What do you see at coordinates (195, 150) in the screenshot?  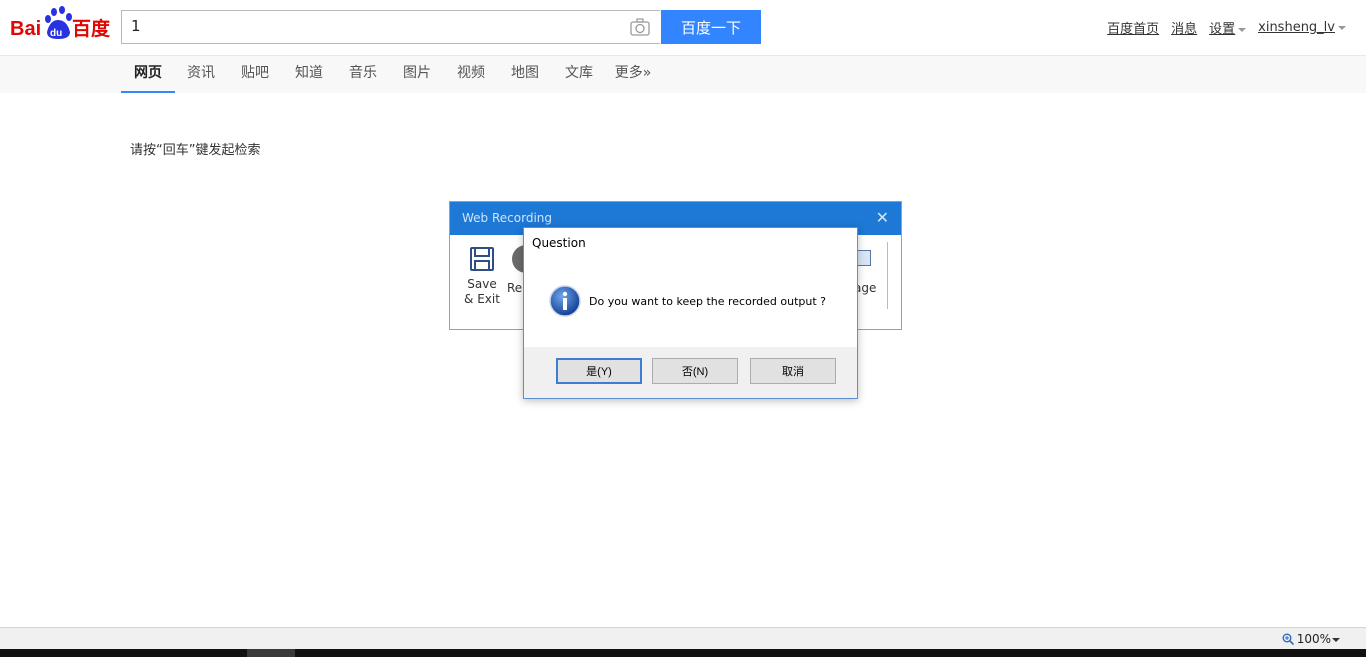 I see `search-hint: 请按“回车”键发起检索` at bounding box center [195, 150].